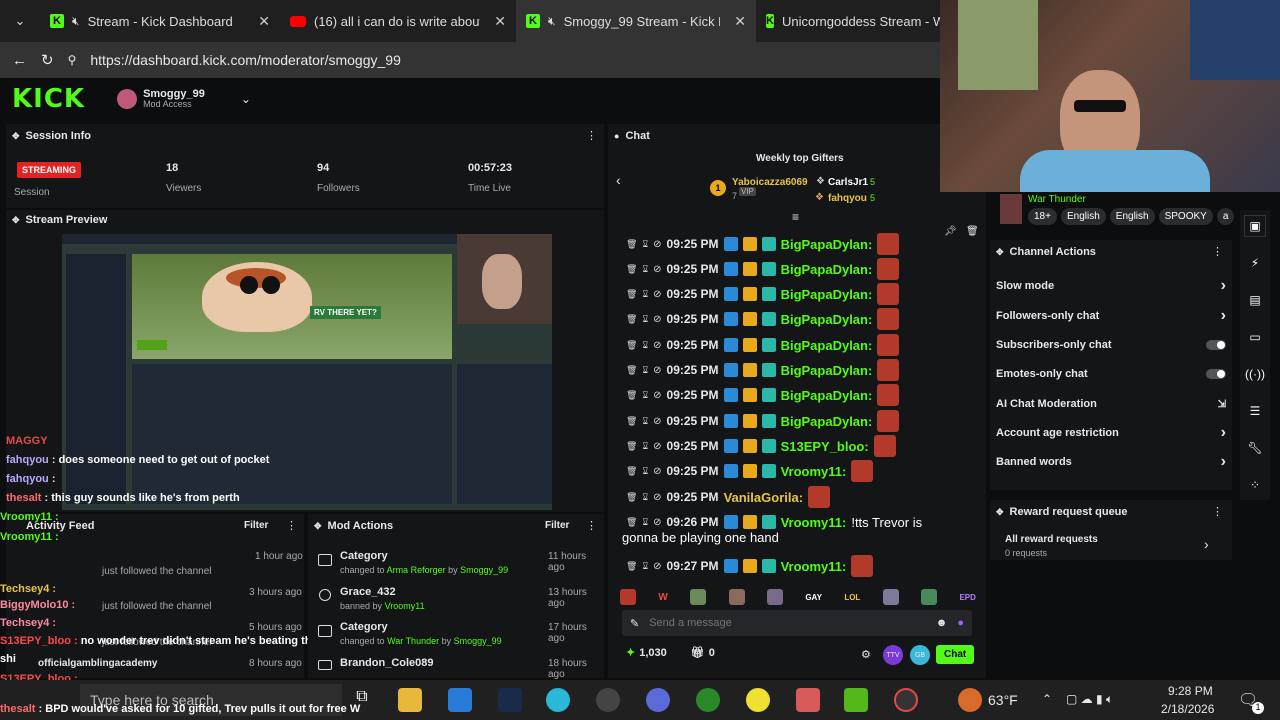 This screenshot has height=720, width=1280. I want to click on channel-action-row: Banned words ›, so click(1111, 462).